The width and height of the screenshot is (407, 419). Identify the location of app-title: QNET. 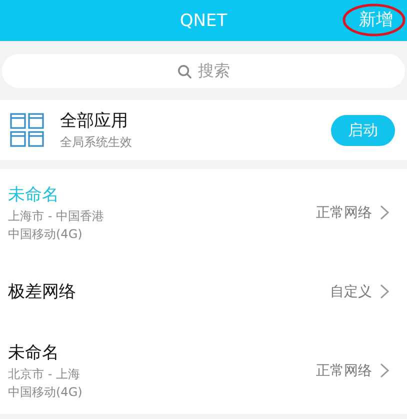
(204, 20).